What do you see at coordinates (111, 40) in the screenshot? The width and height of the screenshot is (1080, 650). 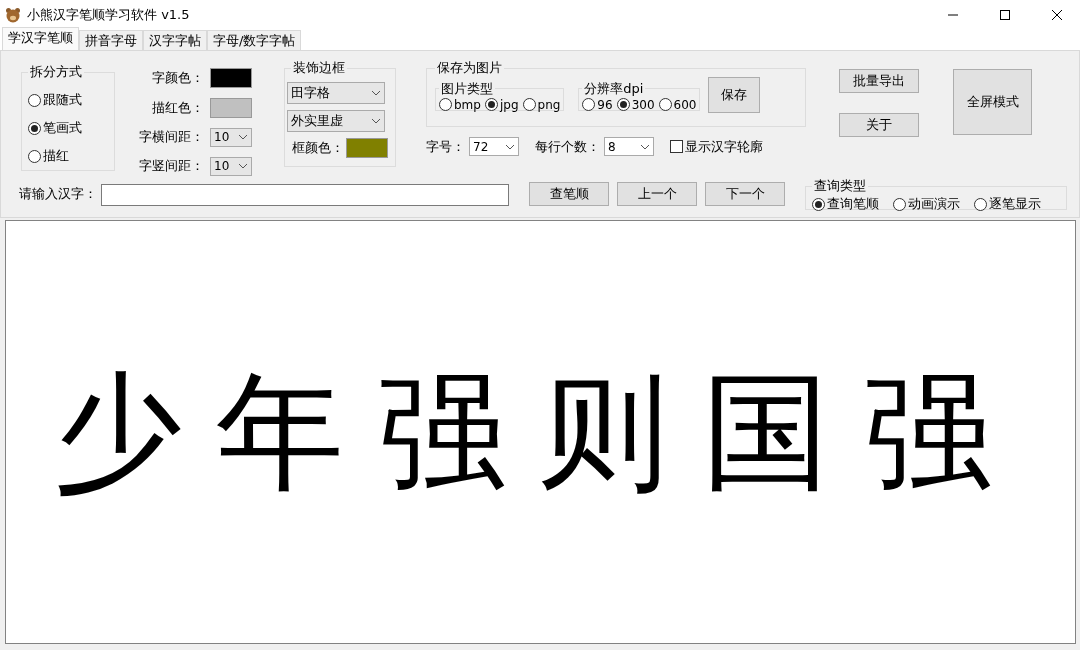 I see `tab: 拼音字母` at bounding box center [111, 40].